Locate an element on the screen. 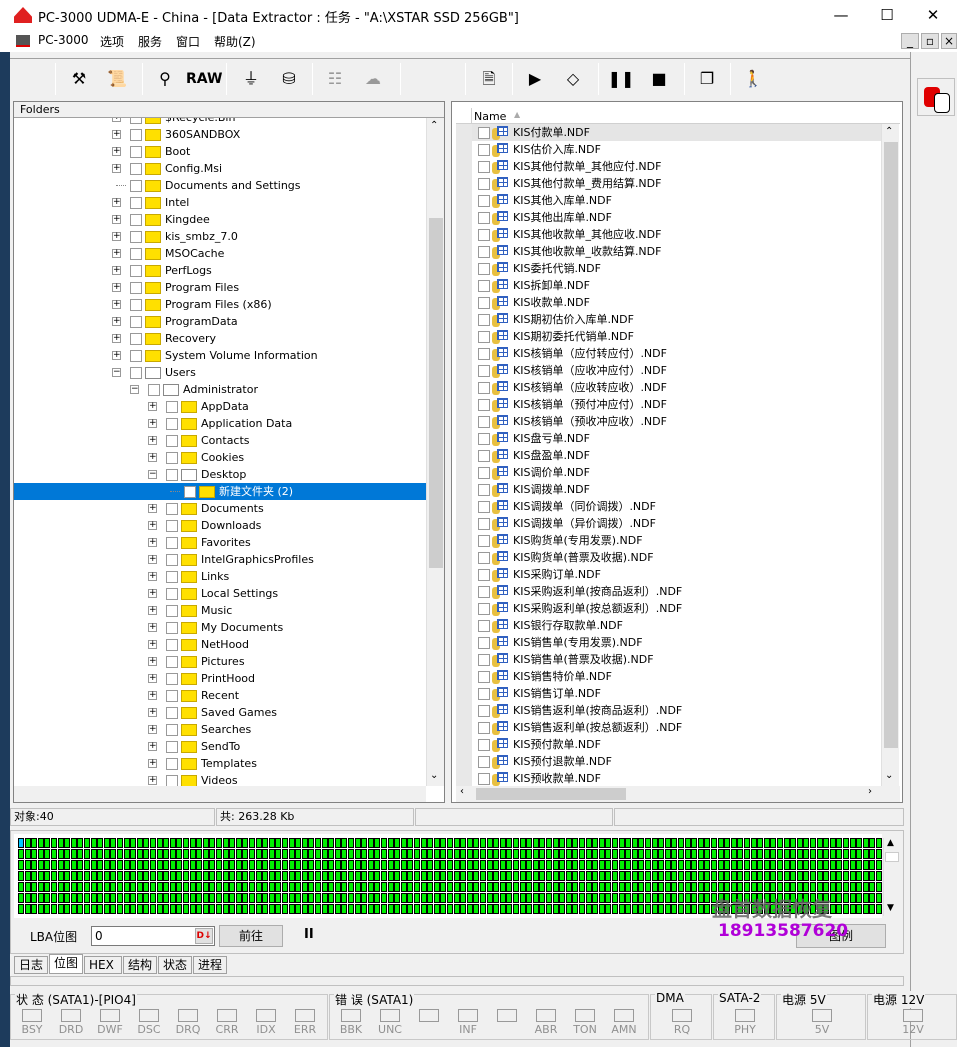 The height and width of the screenshot is (1047, 957). scroll-down-icon: ⌄ is located at coordinates (434, 775).